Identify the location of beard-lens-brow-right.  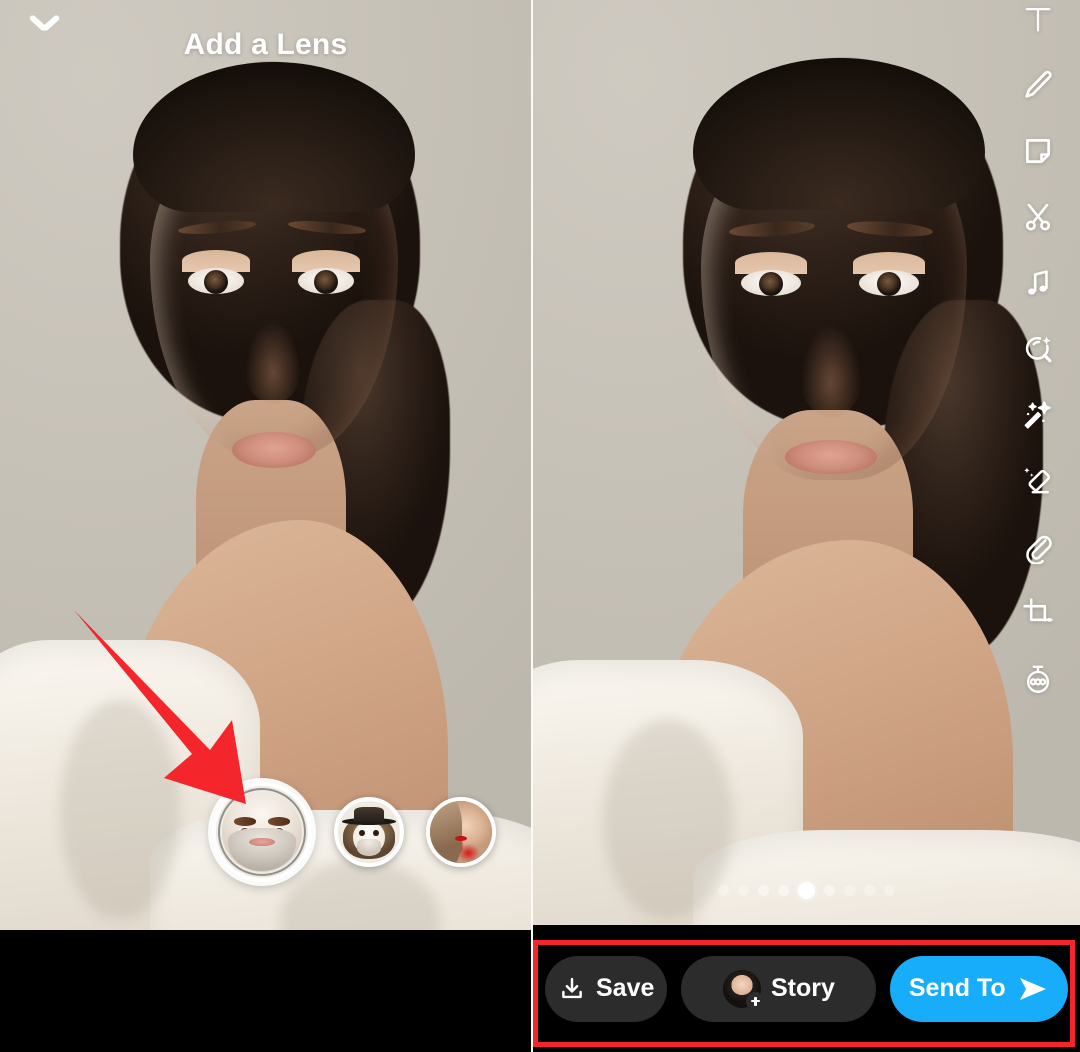
(278, 821).